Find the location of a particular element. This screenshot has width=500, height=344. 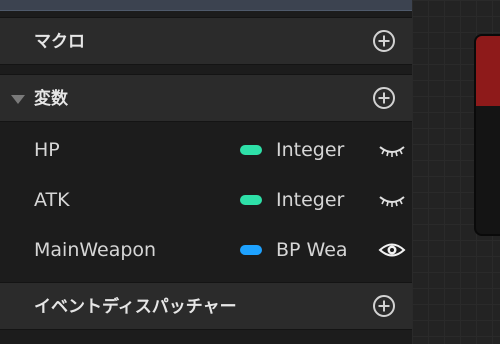

section-label-variables: 変数 is located at coordinates (51, 99).